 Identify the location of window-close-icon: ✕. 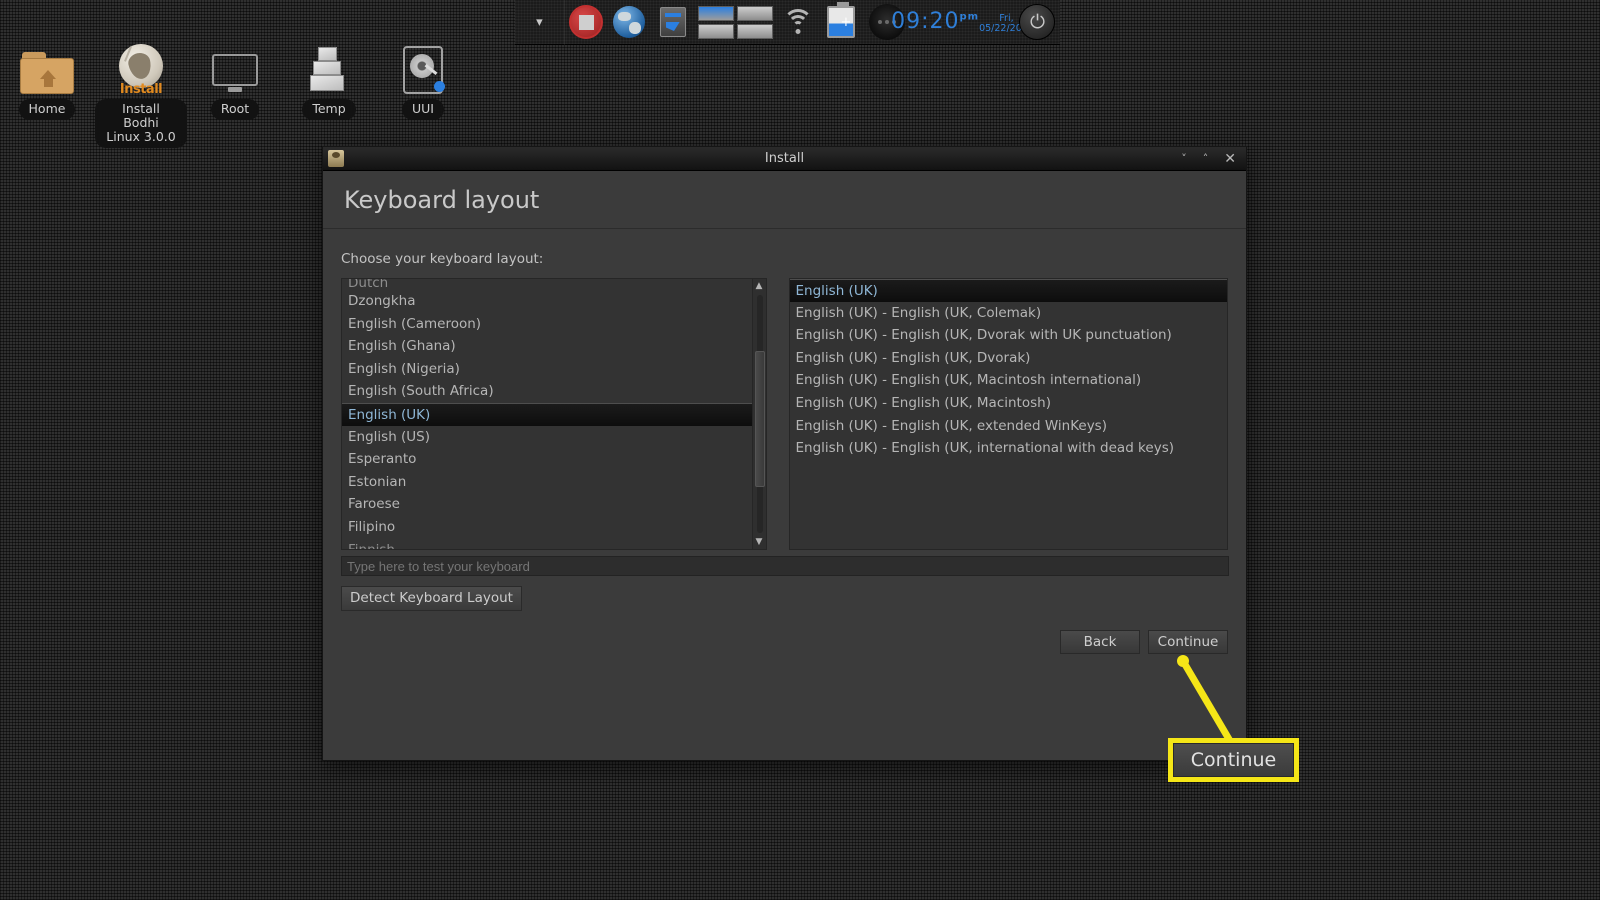
(1230, 159).